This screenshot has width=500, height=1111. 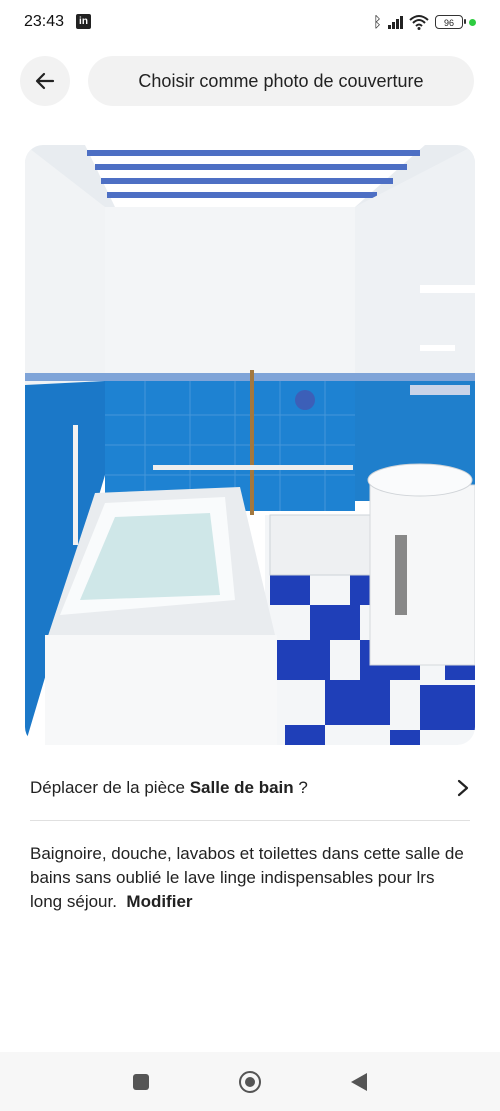 I want to click on system-nav-bar, so click(x=250, y=1081).